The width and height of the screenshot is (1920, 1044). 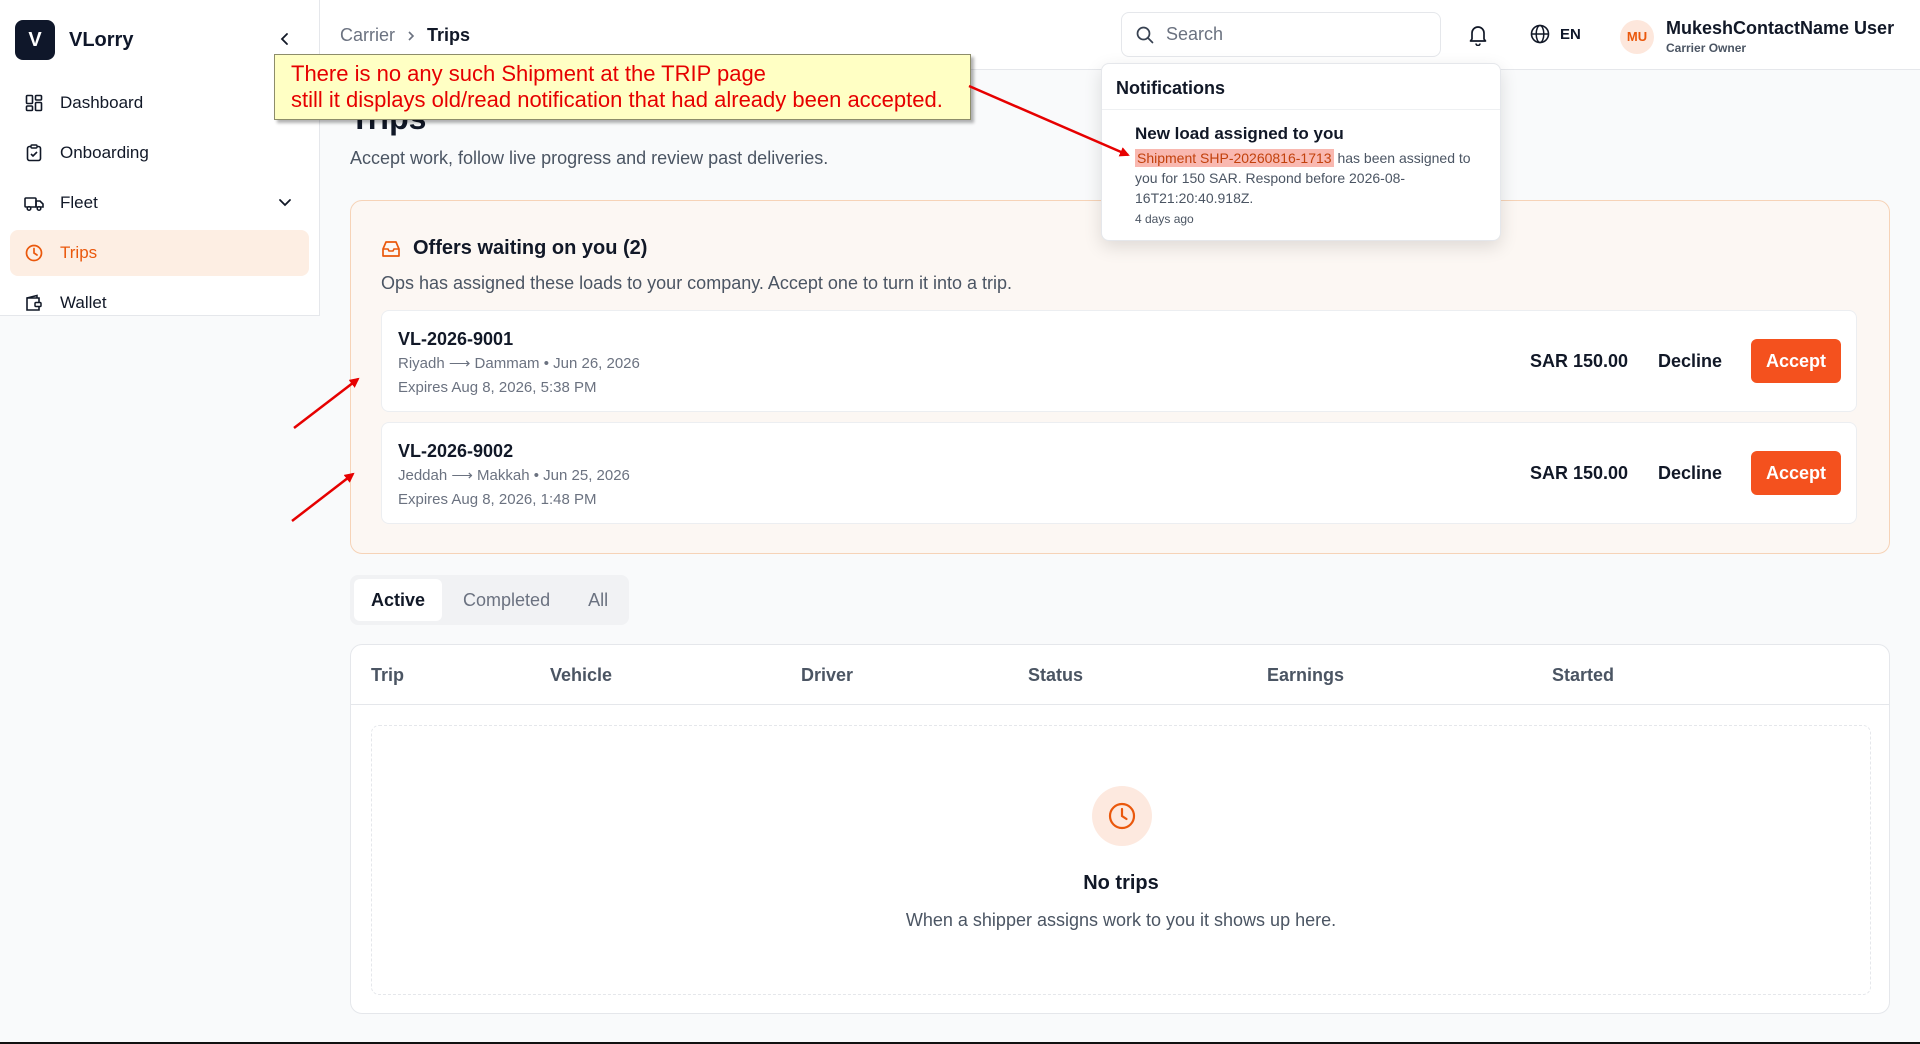 What do you see at coordinates (159, 153) in the screenshot?
I see `sidebar-item-onboarding: Onboarding` at bounding box center [159, 153].